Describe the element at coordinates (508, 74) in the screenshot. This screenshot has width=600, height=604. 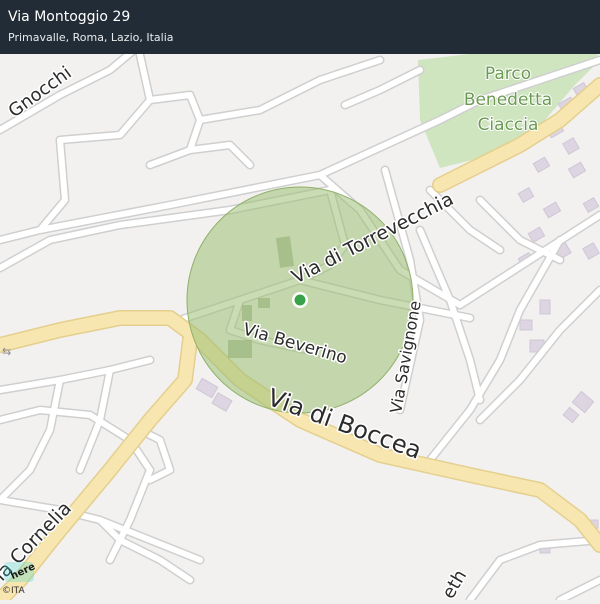
I see `park-label-line1: Parco` at that location.